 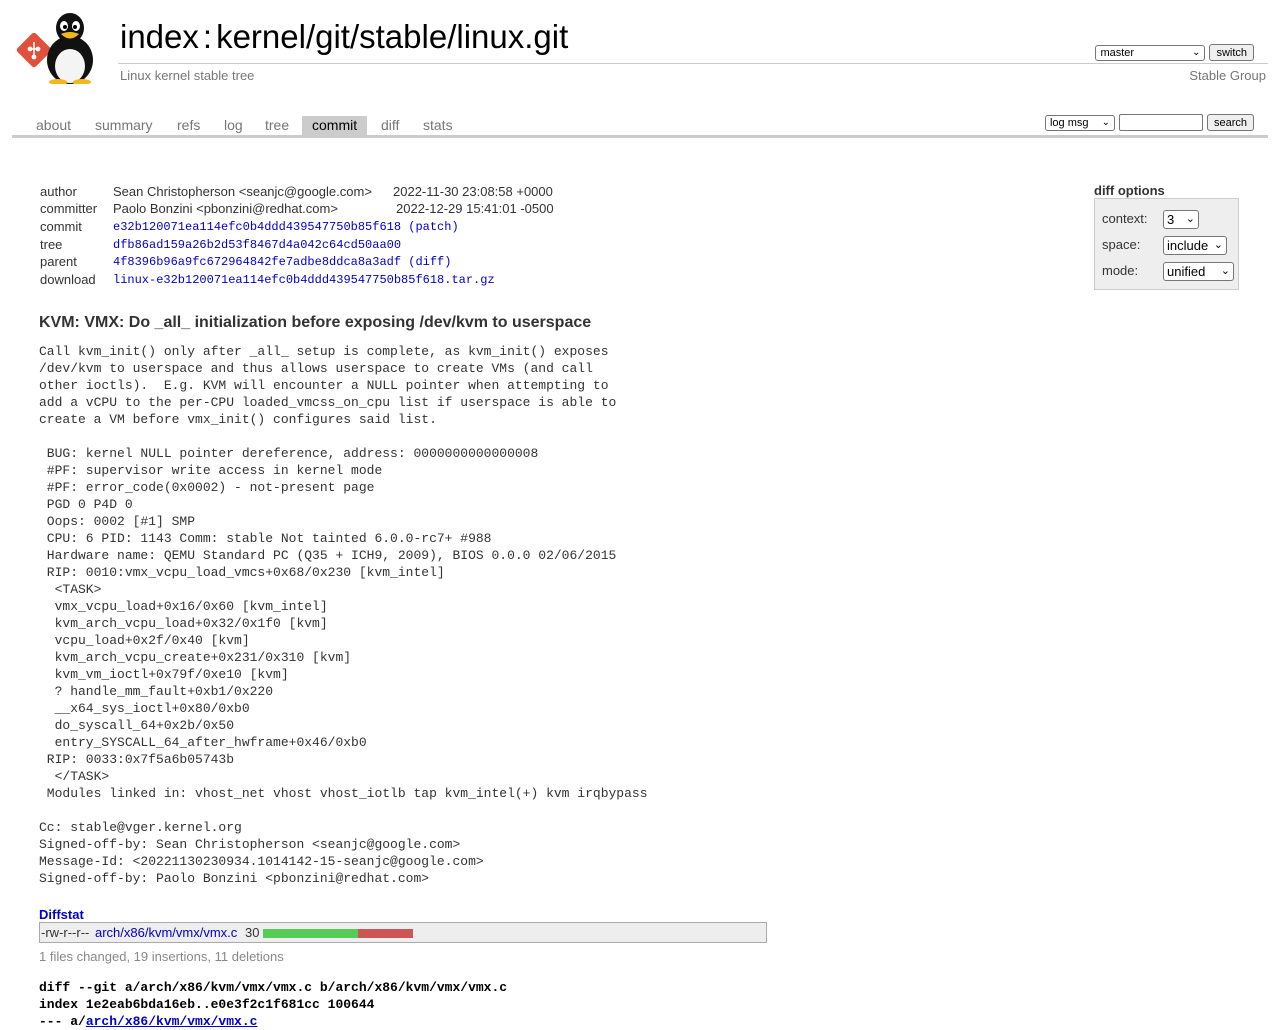 I want to click on mode-label: mode:, so click(x=1120, y=270).